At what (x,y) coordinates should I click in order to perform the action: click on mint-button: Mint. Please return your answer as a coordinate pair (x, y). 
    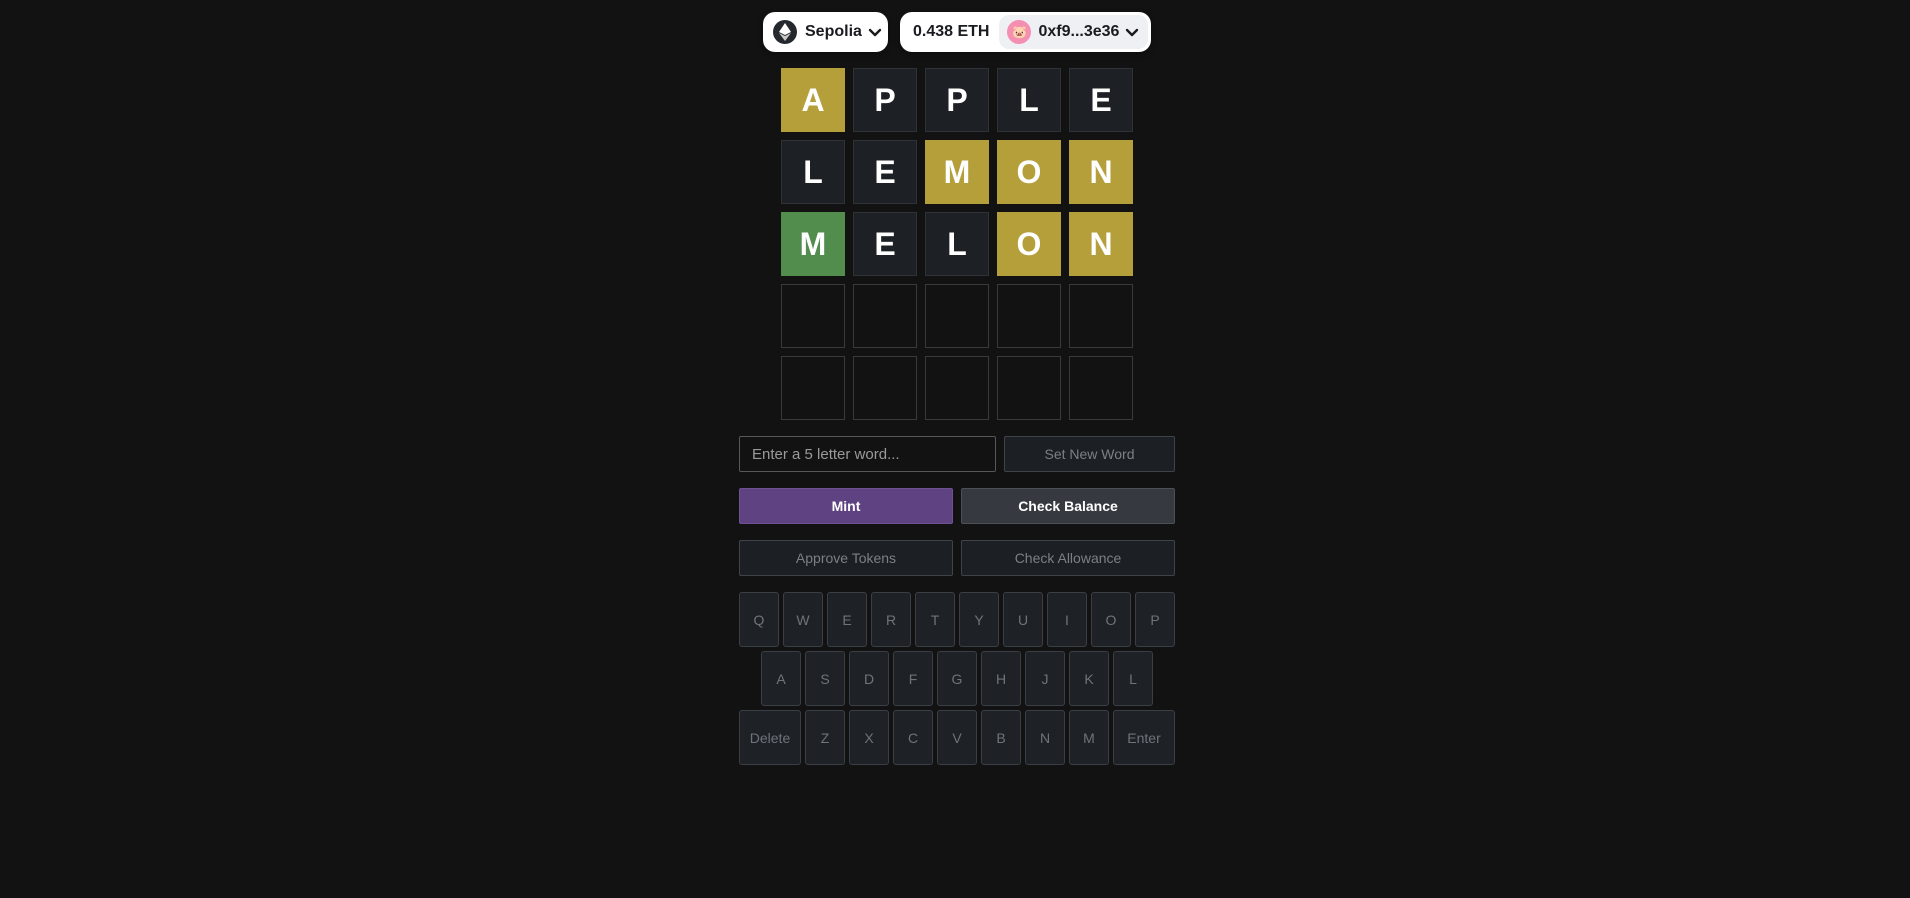
    Looking at the image, I should click on (846, 506).